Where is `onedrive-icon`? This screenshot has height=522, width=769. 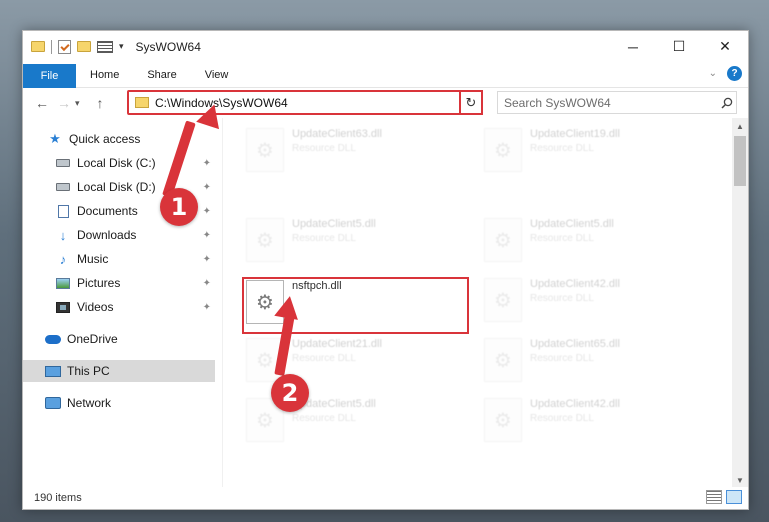 onedrive-icon is located at coordinates (53, 339).